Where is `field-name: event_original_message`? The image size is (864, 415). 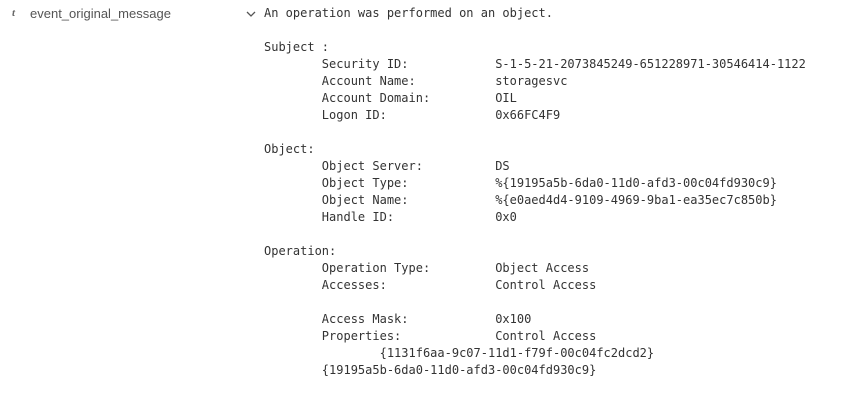
field-name: event_original_message is located at coordinates (100, 13).